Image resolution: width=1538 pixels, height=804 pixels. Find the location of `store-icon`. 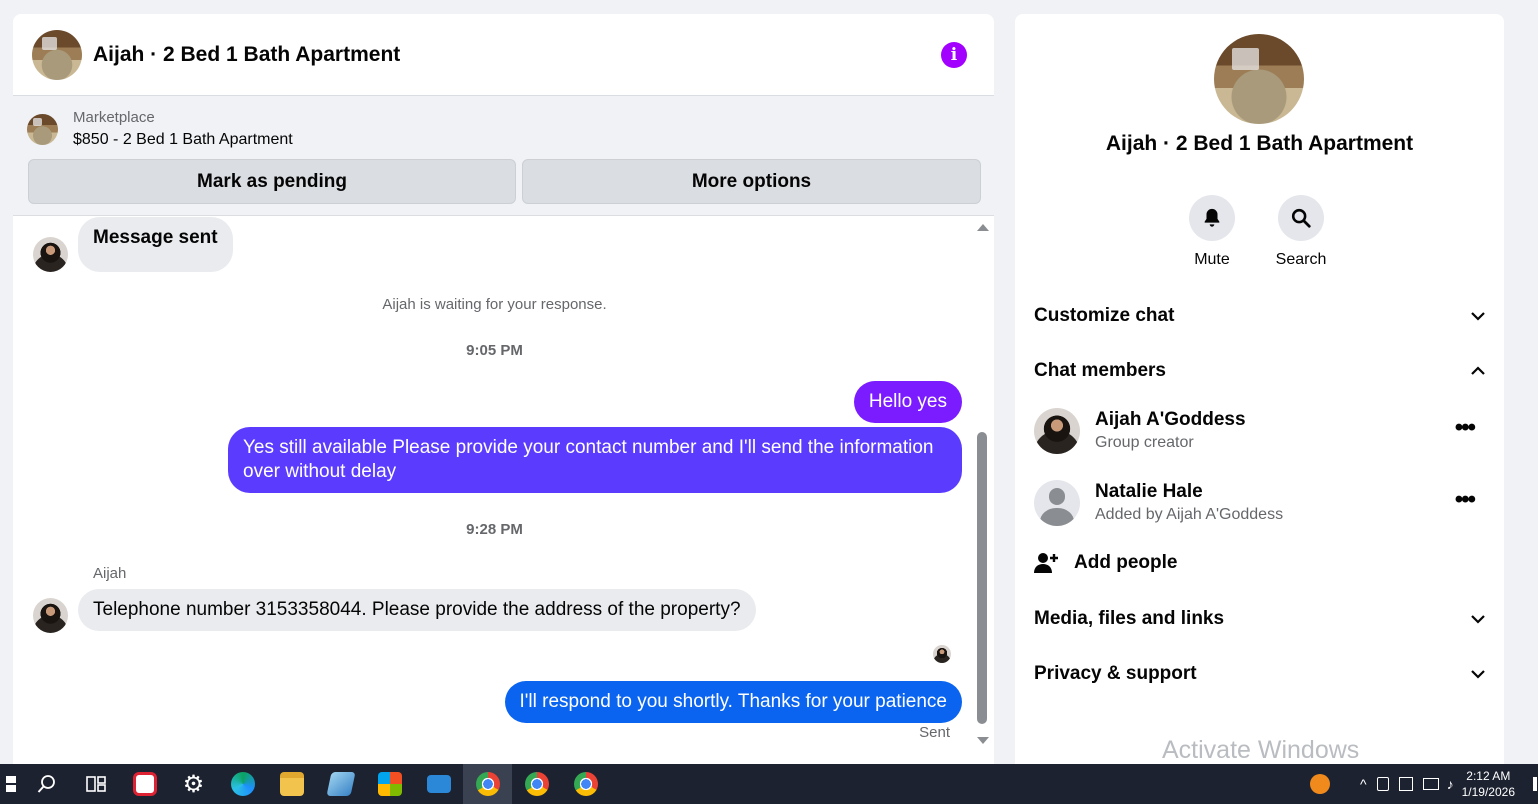

store-icon is located at coordinates (389, 784).